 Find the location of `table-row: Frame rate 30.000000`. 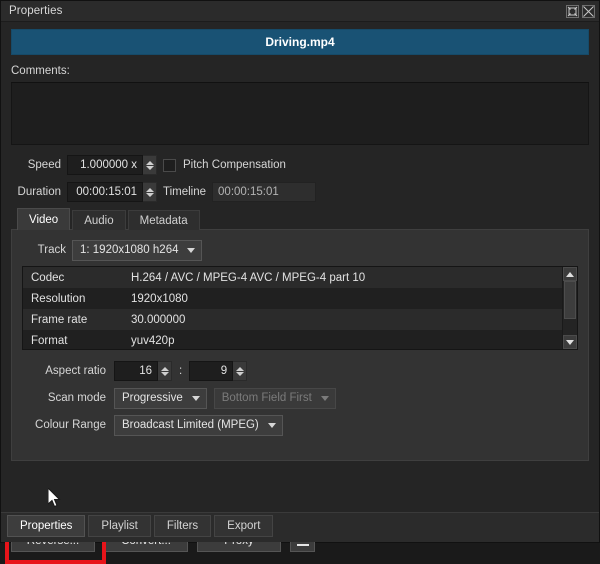

table-row: Frame rate 30.000000 is located at coordinates (292, 319).